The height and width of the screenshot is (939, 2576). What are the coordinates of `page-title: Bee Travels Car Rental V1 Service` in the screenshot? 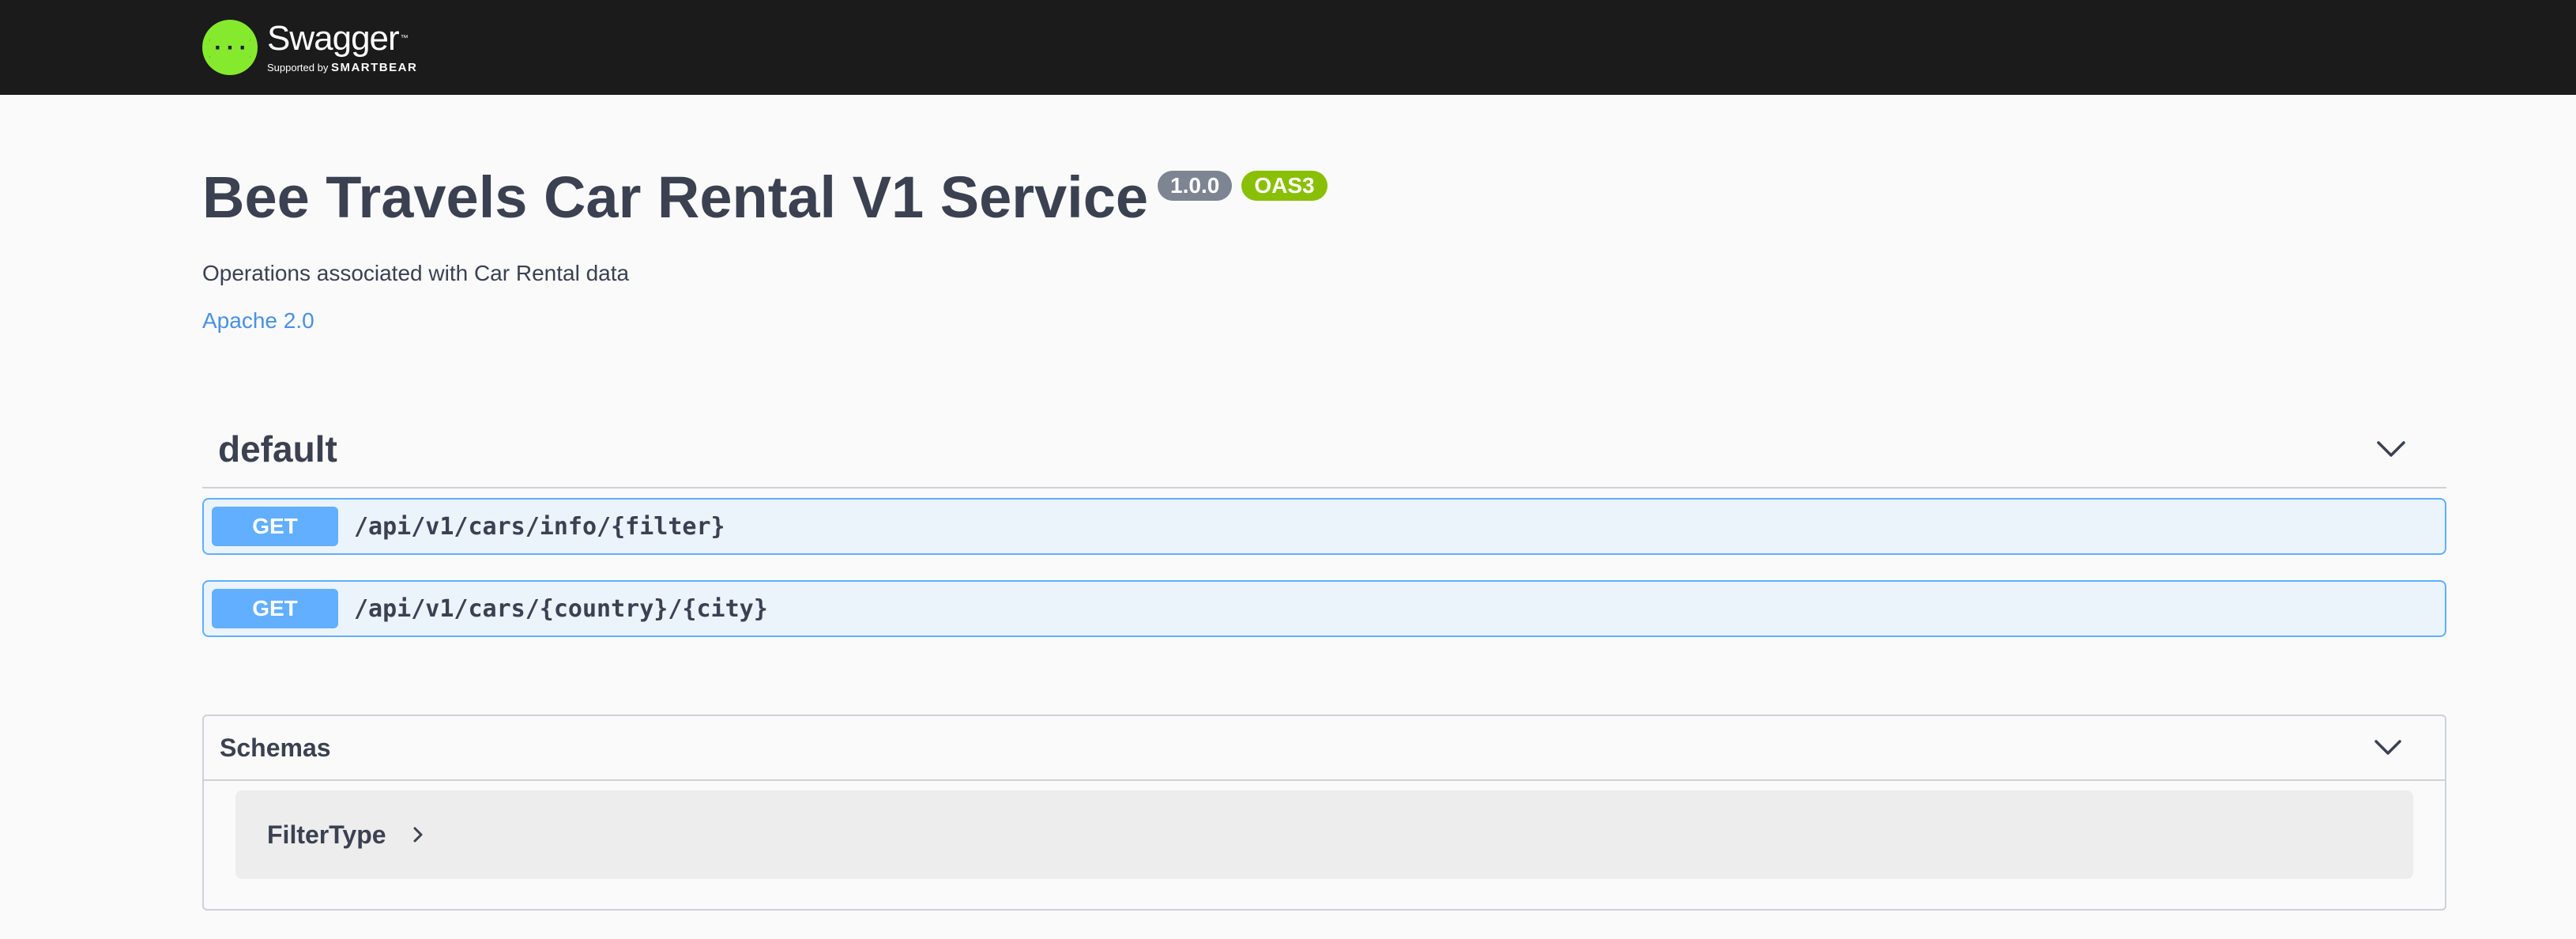 It's located at (675, 197).